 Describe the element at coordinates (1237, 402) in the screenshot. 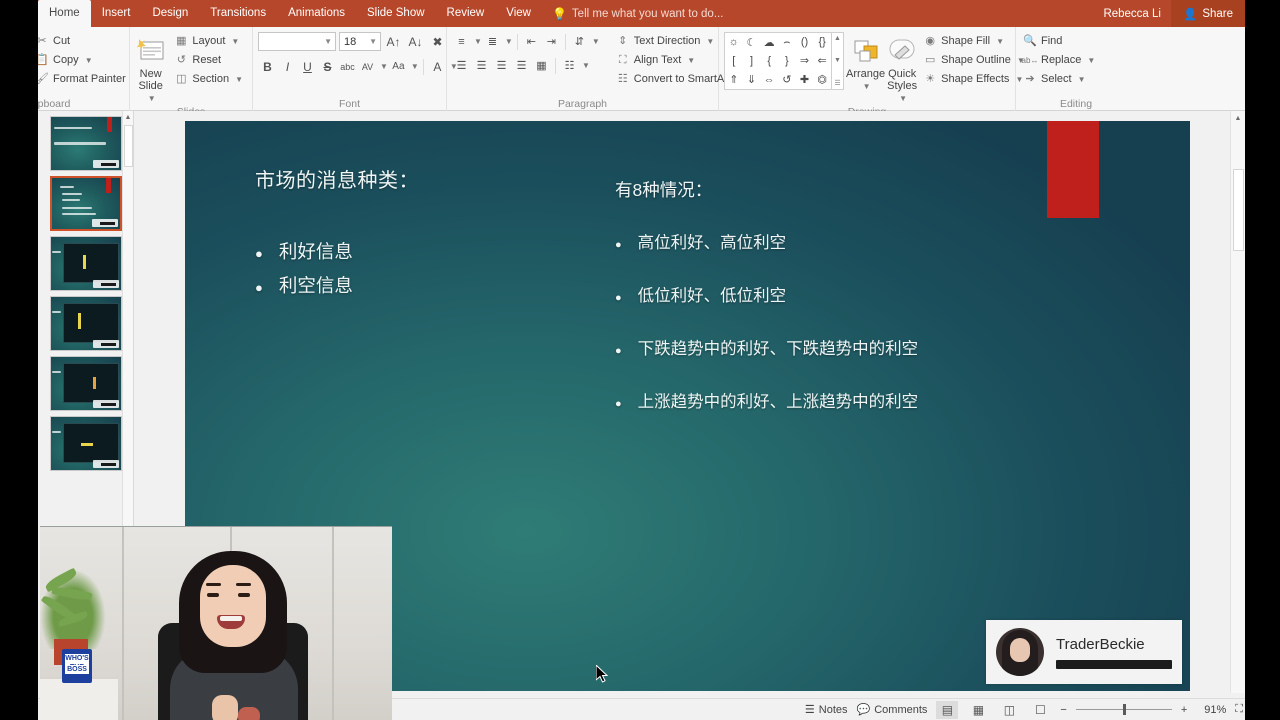

I see `slide-vertical-scrollbar: ▲` at that location.